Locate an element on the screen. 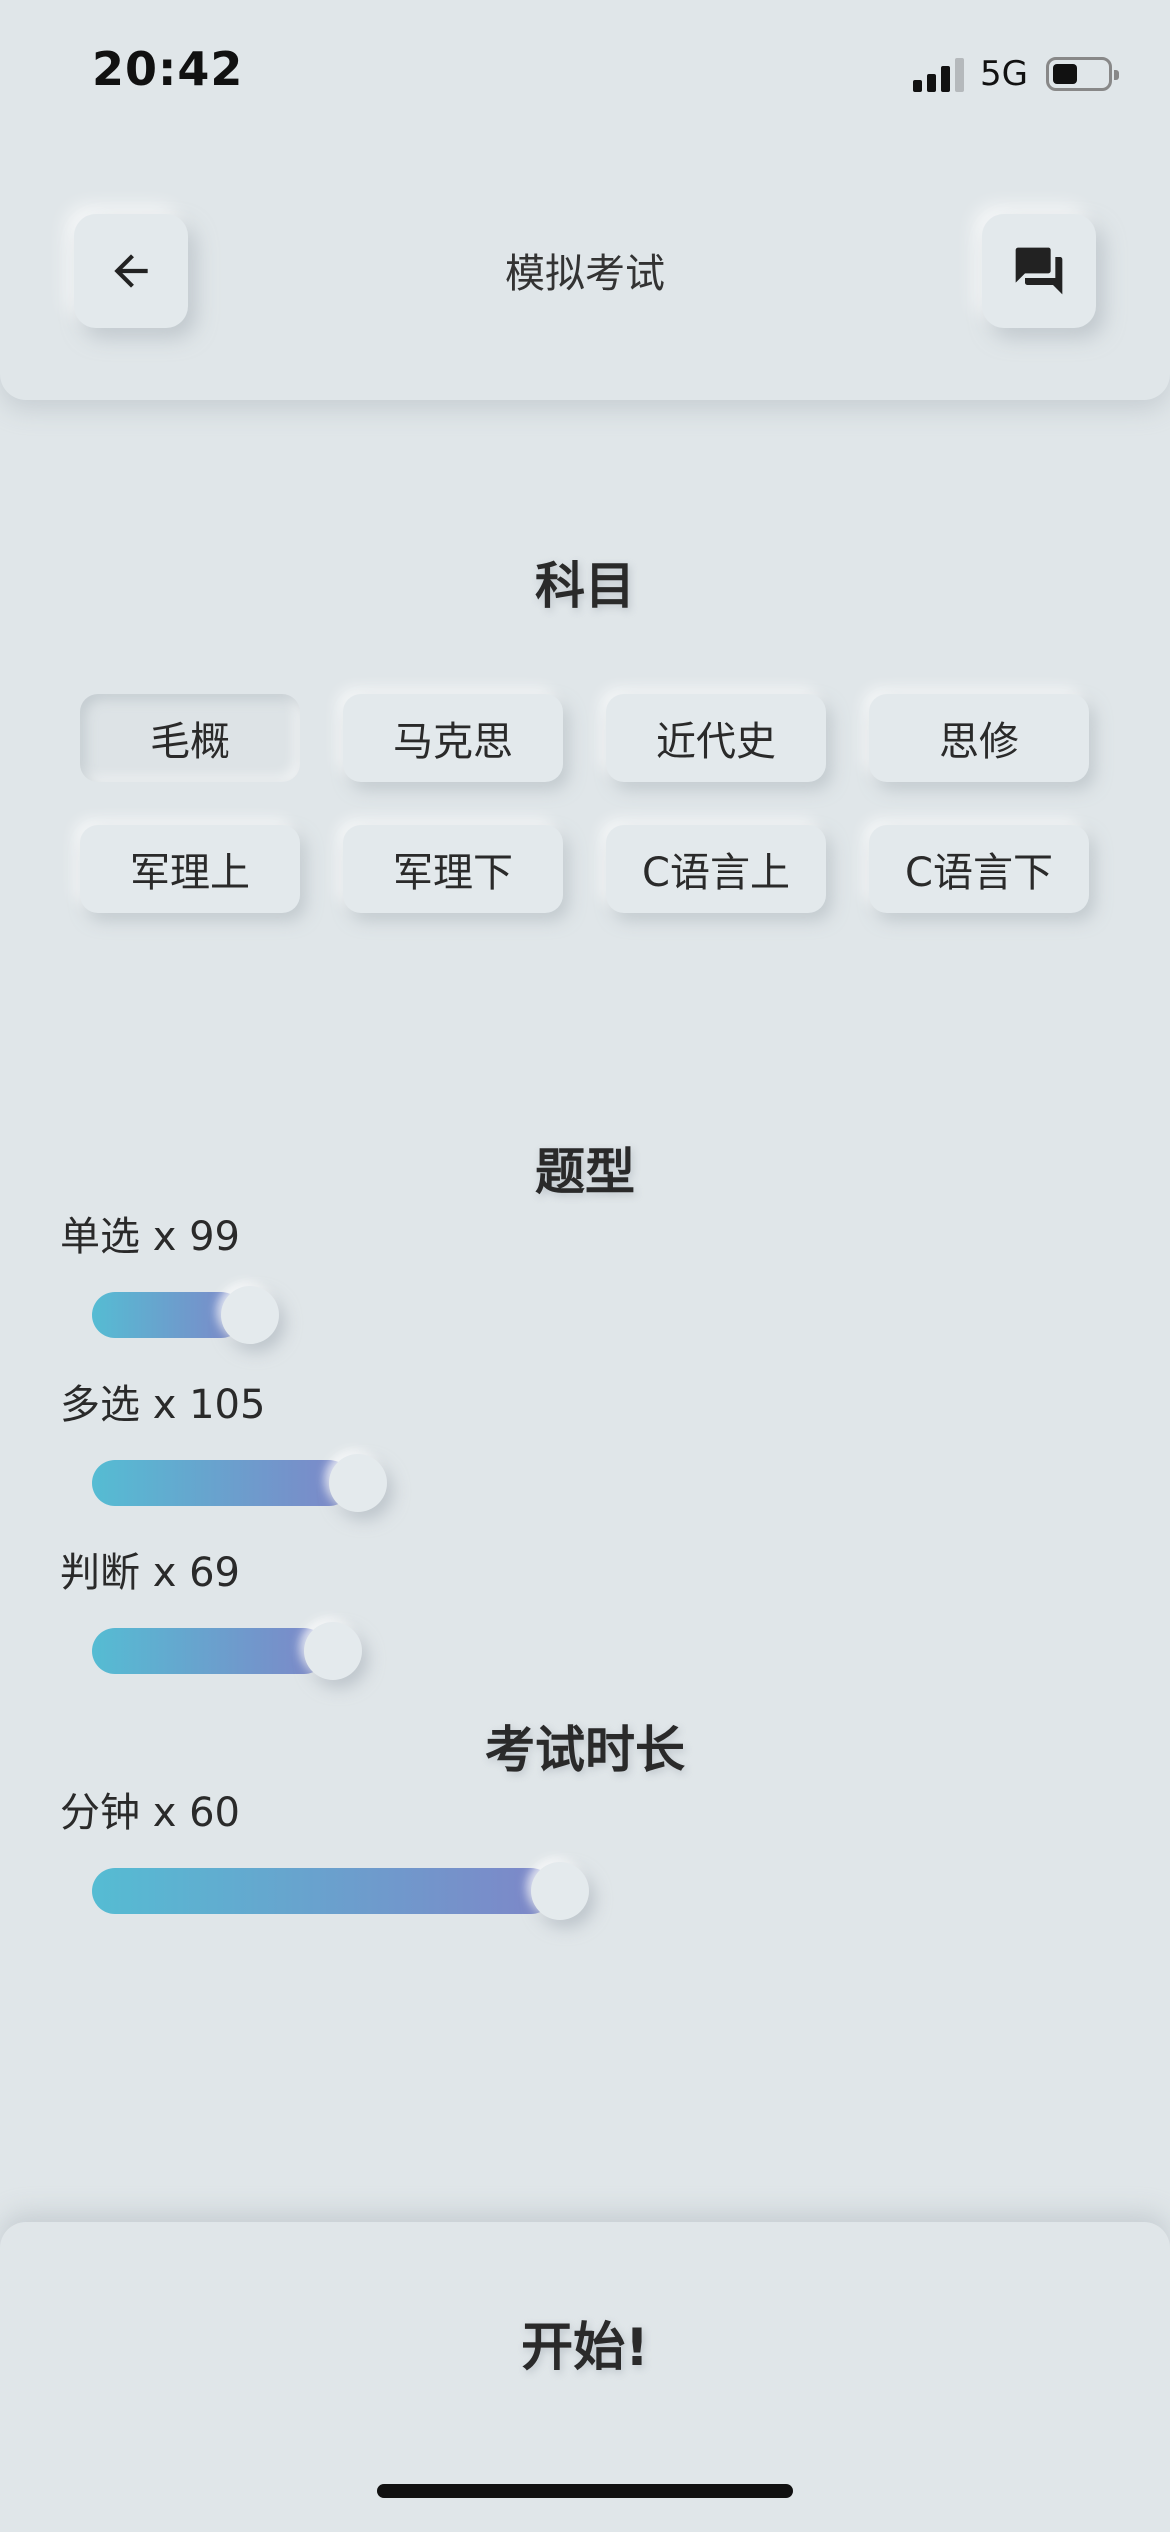 The image size is (1170, 2532). duration-section-title: 考试时长 is located at coordinates (585, 1750).